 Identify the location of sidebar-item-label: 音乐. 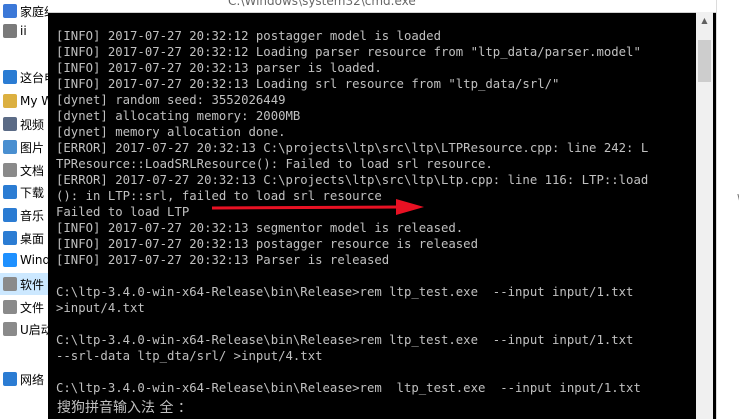
(32, 215).